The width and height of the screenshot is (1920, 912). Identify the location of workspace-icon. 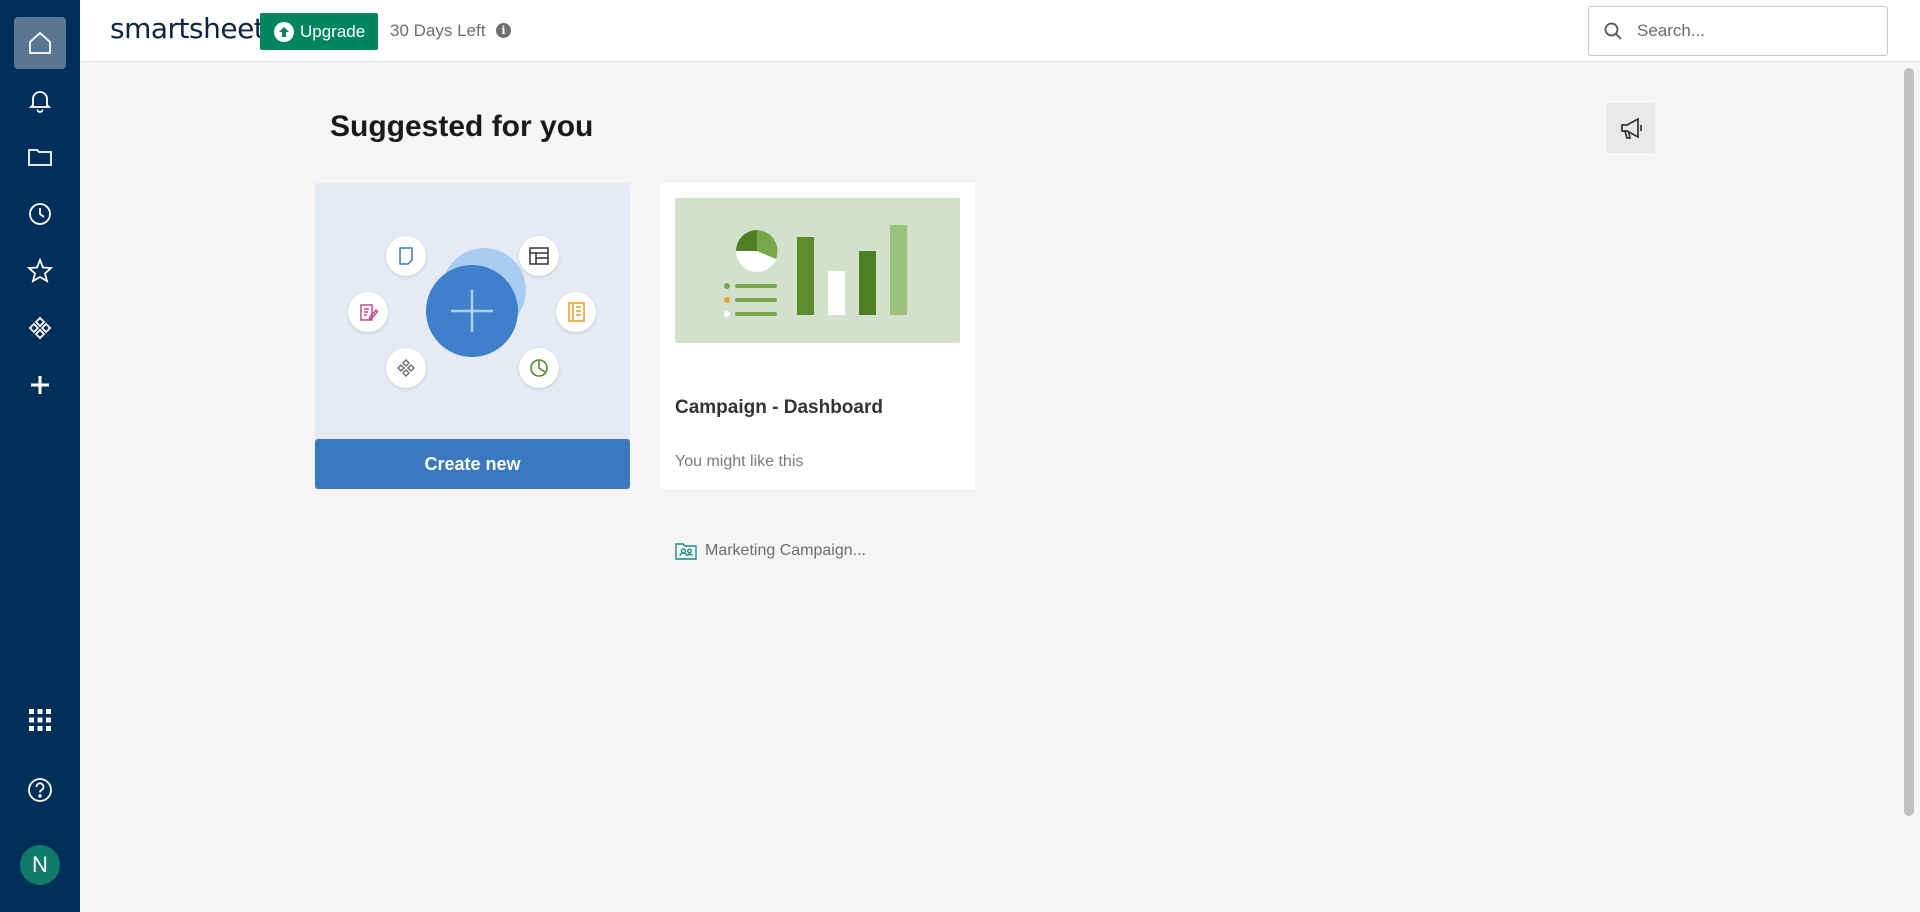
(686, 551).